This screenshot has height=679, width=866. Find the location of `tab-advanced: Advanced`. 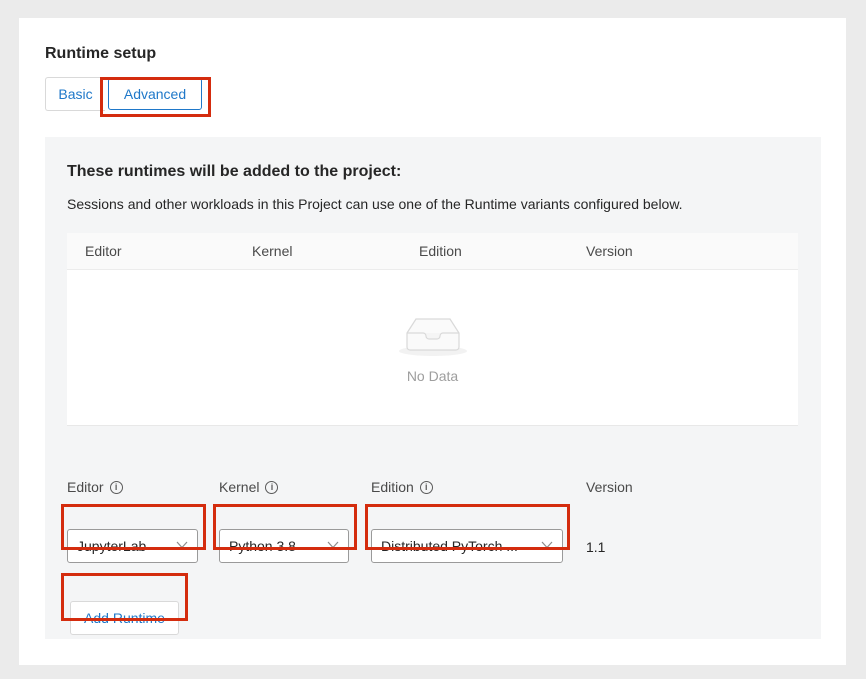

tab-advanced: Advanced is located at coordinates (155, 94).